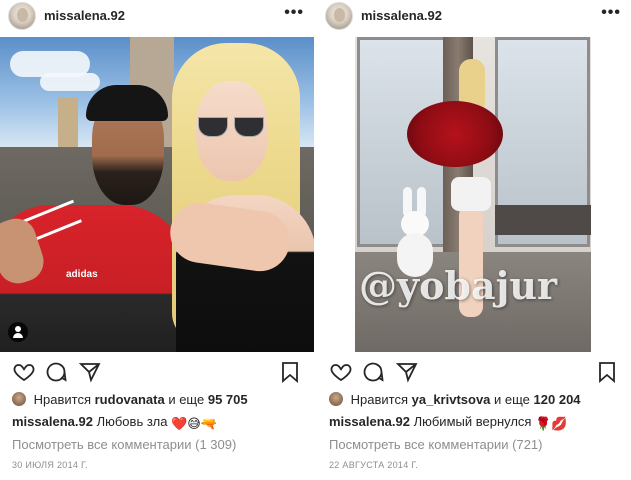  I want to click on photo-girl-shorts, so click(471, 194).